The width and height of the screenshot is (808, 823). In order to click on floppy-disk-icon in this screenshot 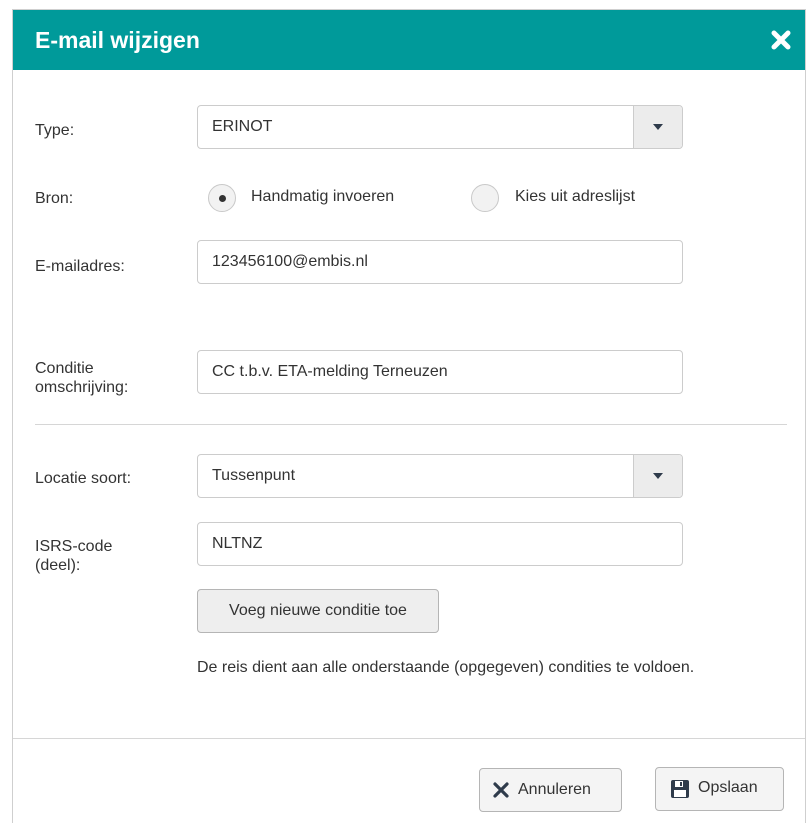, I will do `click(680, 789)`.